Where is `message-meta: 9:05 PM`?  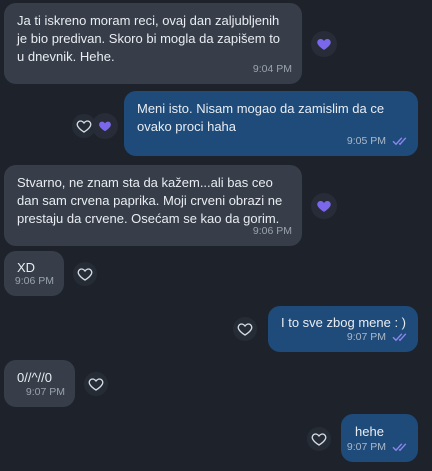
message-meta: 9:05 PM is located at coordinates (377, 141).